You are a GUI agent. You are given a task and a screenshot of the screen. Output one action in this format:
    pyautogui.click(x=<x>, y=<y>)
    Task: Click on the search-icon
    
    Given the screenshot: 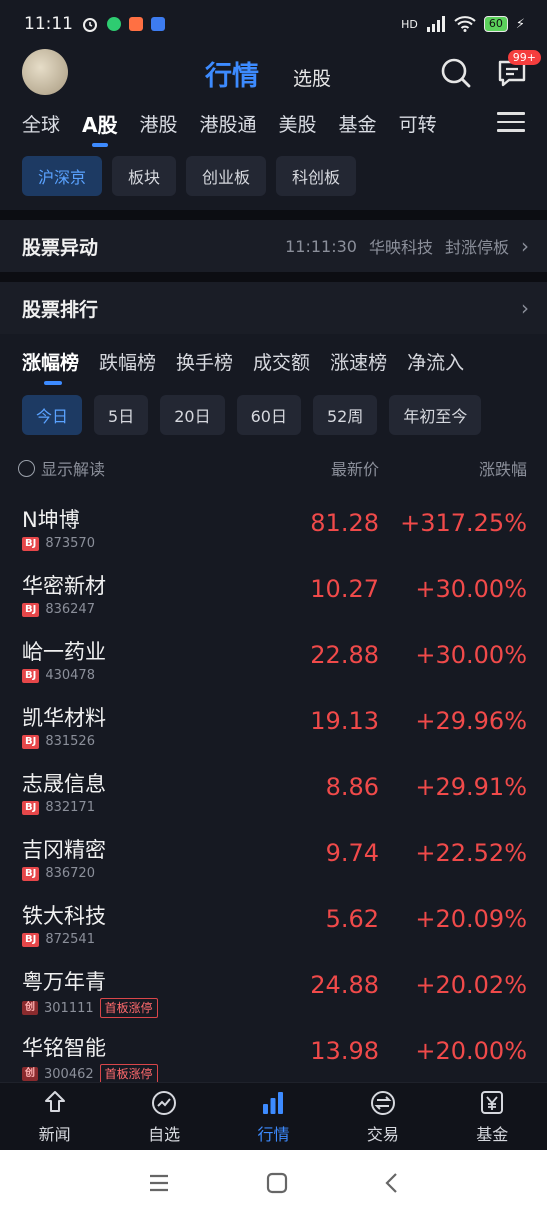 What is the action you would take?
    pyautogui.click(x=456, y=73)
    